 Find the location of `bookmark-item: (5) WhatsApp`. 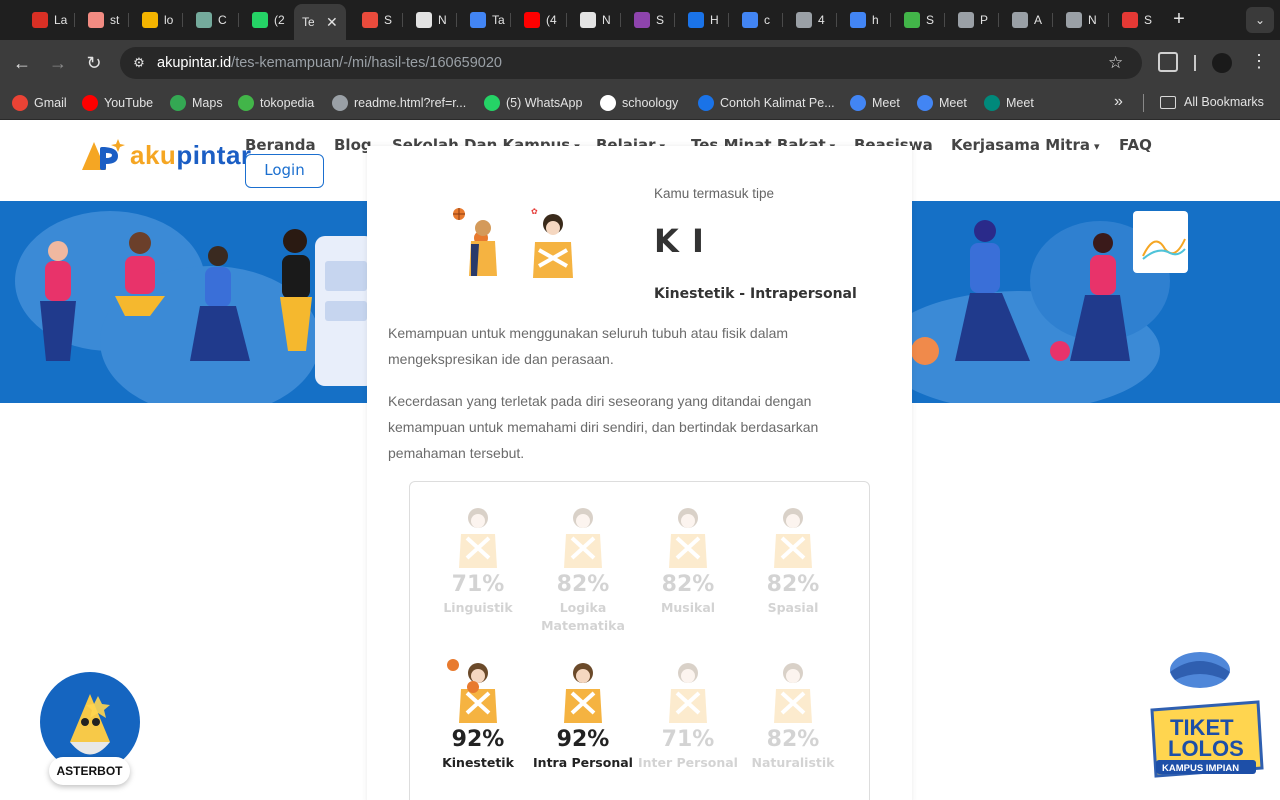

bookmark-item: (5) WhatsApp is located at coordinates (533, 103).